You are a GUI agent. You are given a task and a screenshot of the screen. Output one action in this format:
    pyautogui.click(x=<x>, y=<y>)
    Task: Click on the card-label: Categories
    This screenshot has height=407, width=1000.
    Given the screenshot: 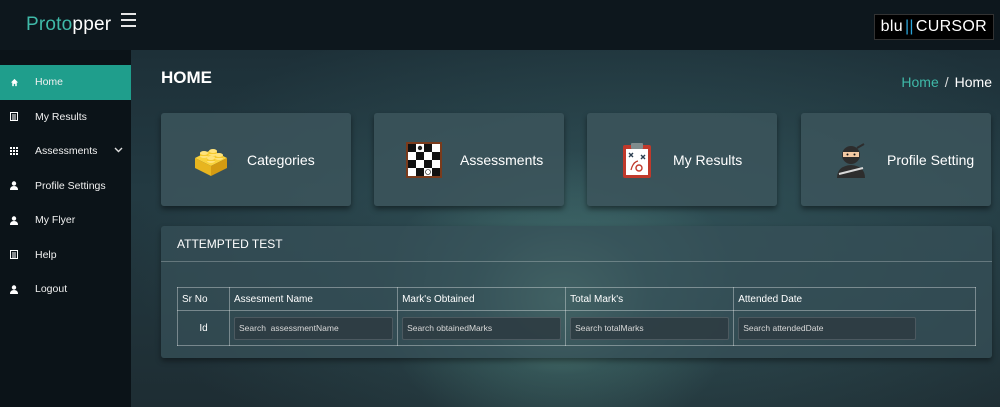 What is the action you would take?
    pyautogui.click(x=281, y=159)
    